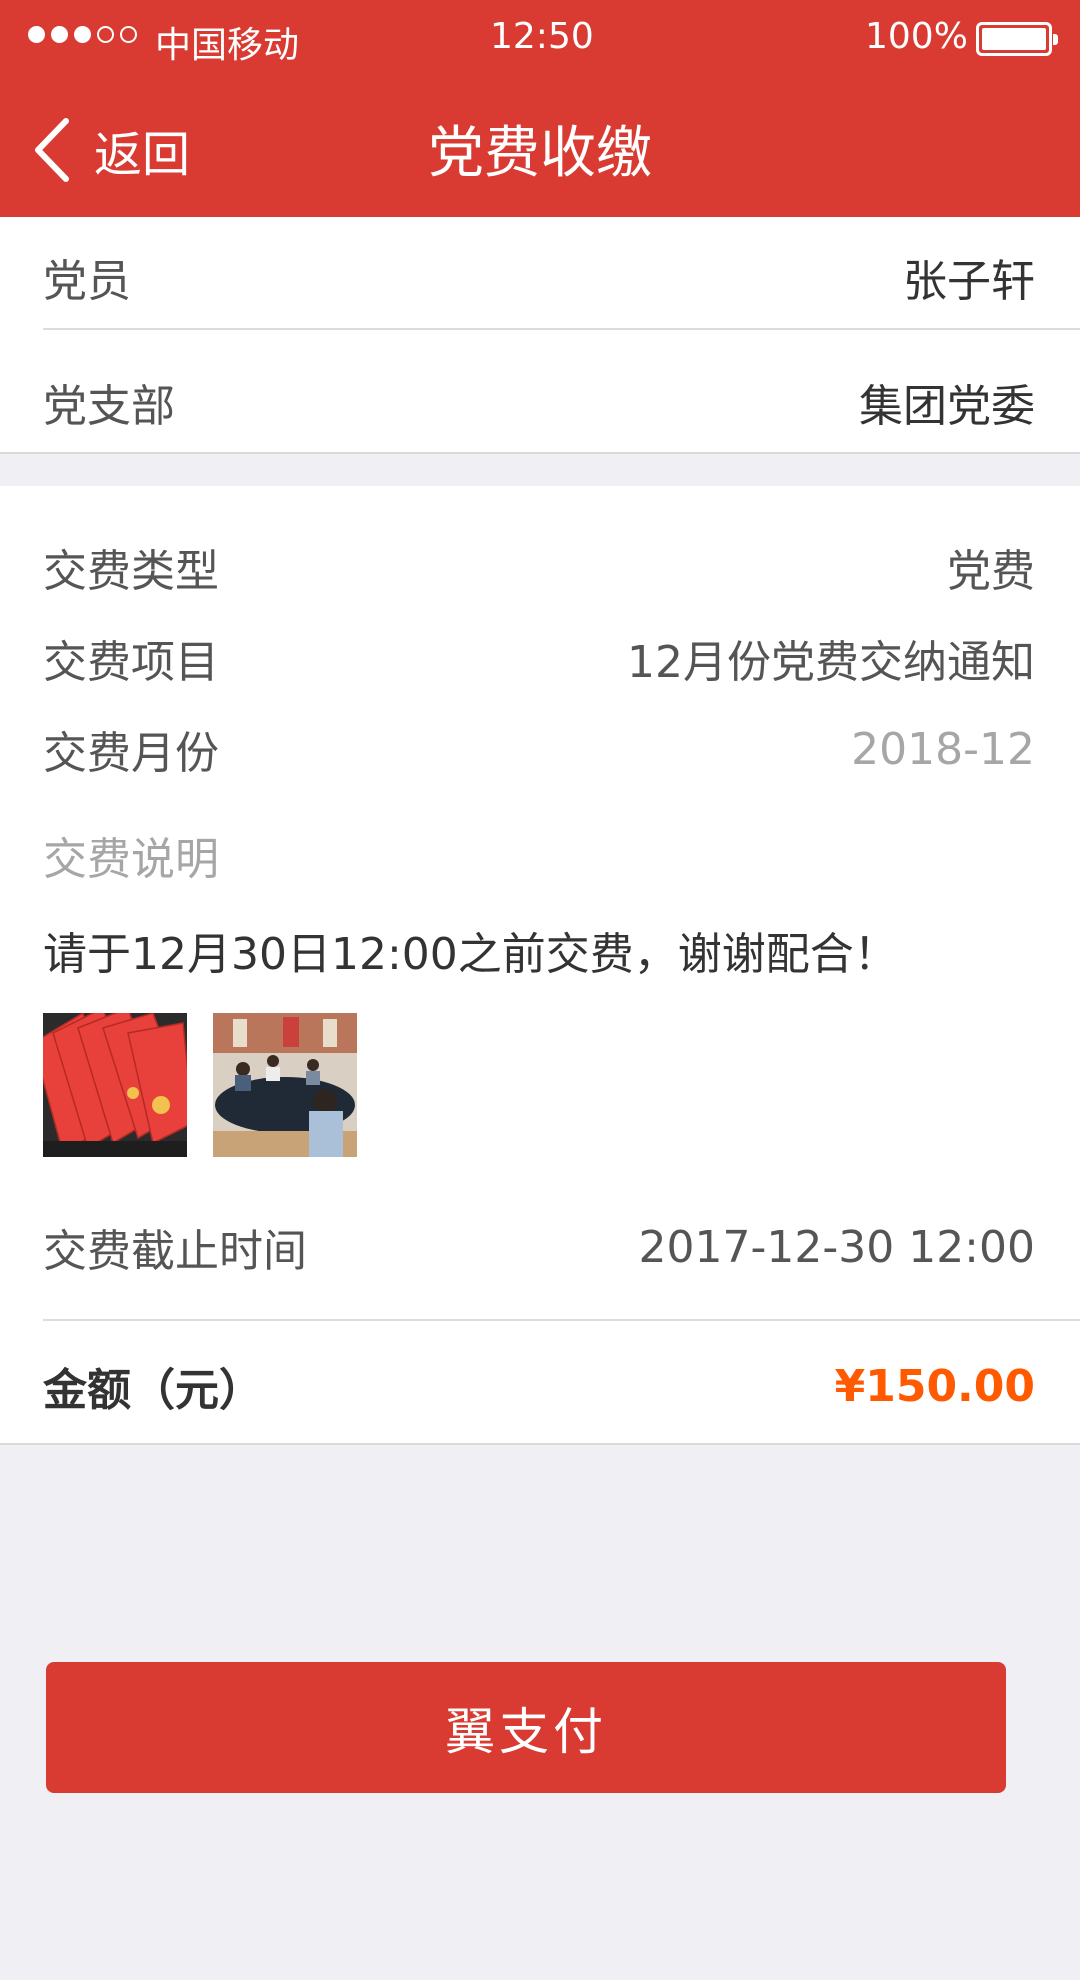 This screenshot has width=1080, height=1980. What do you see at coordinates (82, 34) in the screenshot?
I see `signal-strength-icon` at bounding box center [82, 34].